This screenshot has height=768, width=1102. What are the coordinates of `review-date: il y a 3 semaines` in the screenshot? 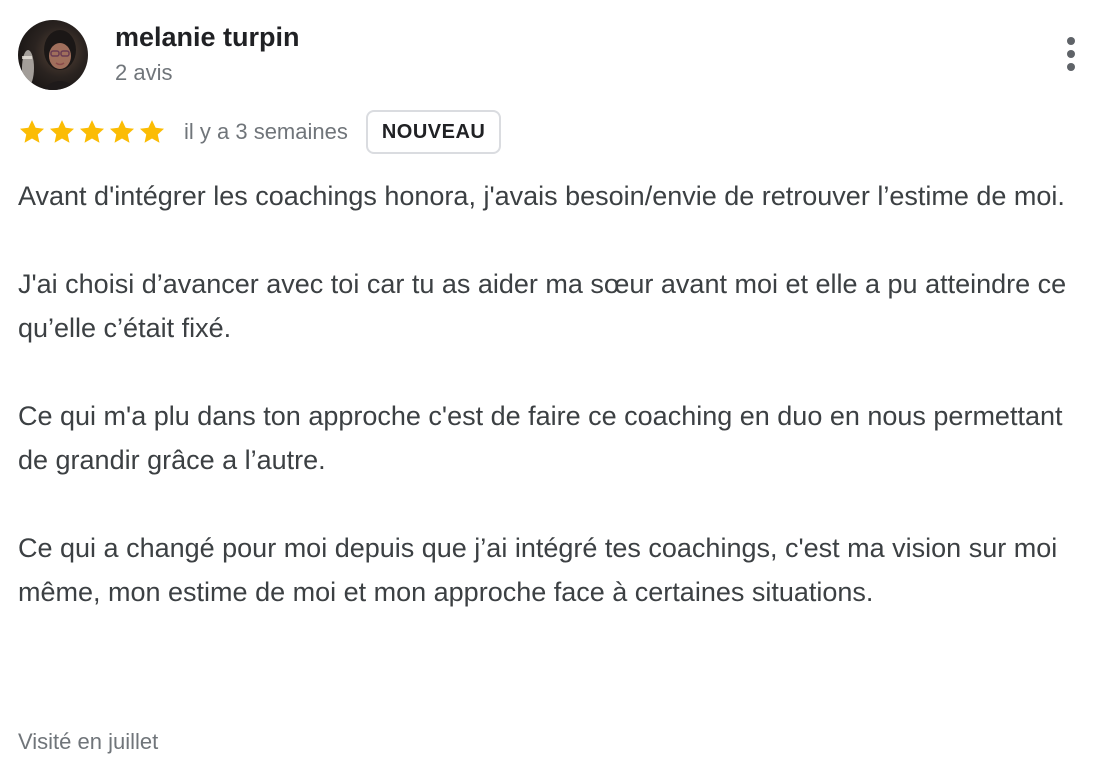 It's located at (266, 131).